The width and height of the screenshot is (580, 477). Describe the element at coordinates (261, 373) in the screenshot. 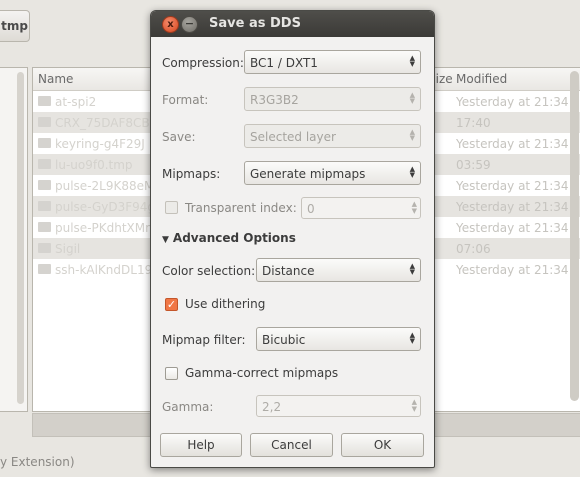

I see `gamma-correct-label: Gamma-correct mipmaps` at that location.